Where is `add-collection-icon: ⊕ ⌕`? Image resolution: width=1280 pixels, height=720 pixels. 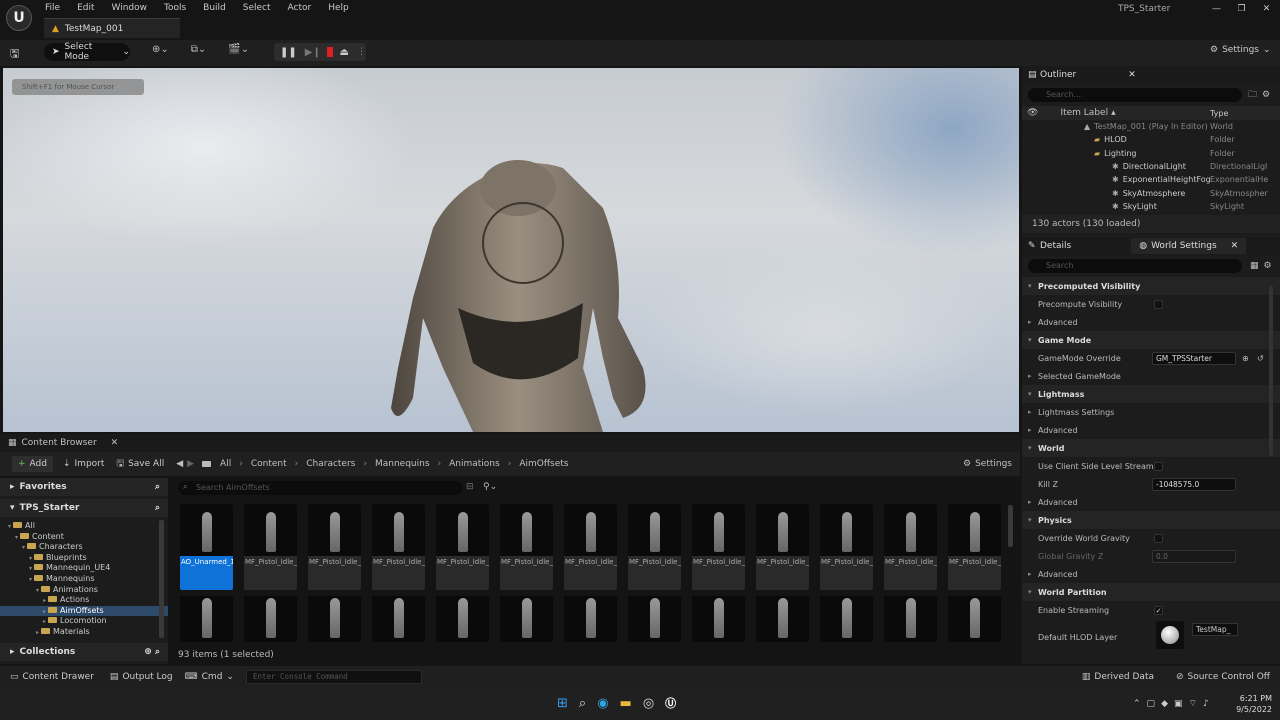 add-collection-icon: ⊕ ⌕ is located at coordinates (152, 652).